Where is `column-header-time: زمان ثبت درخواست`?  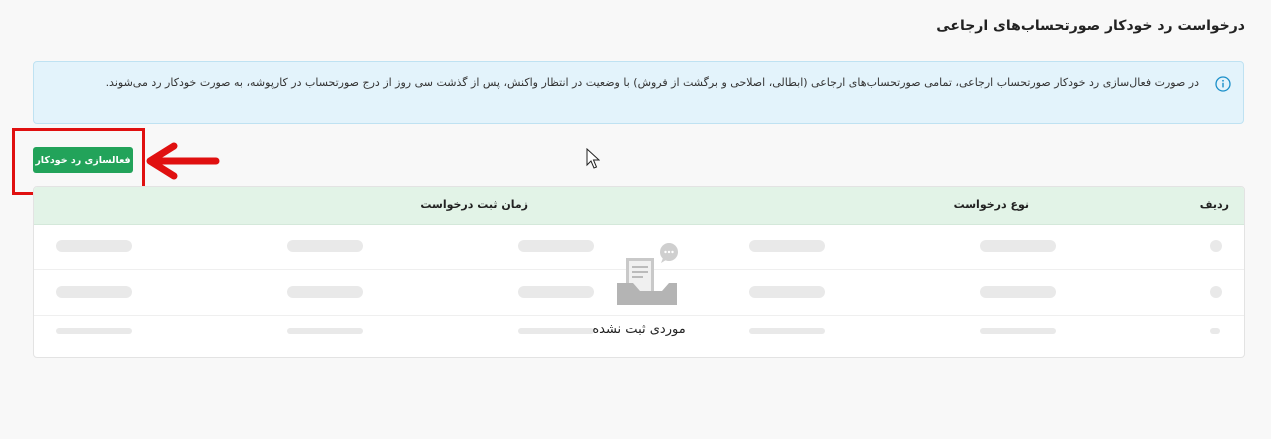 column-header-time: زمان ثبت درخواست is located at coordinates (474, 204).